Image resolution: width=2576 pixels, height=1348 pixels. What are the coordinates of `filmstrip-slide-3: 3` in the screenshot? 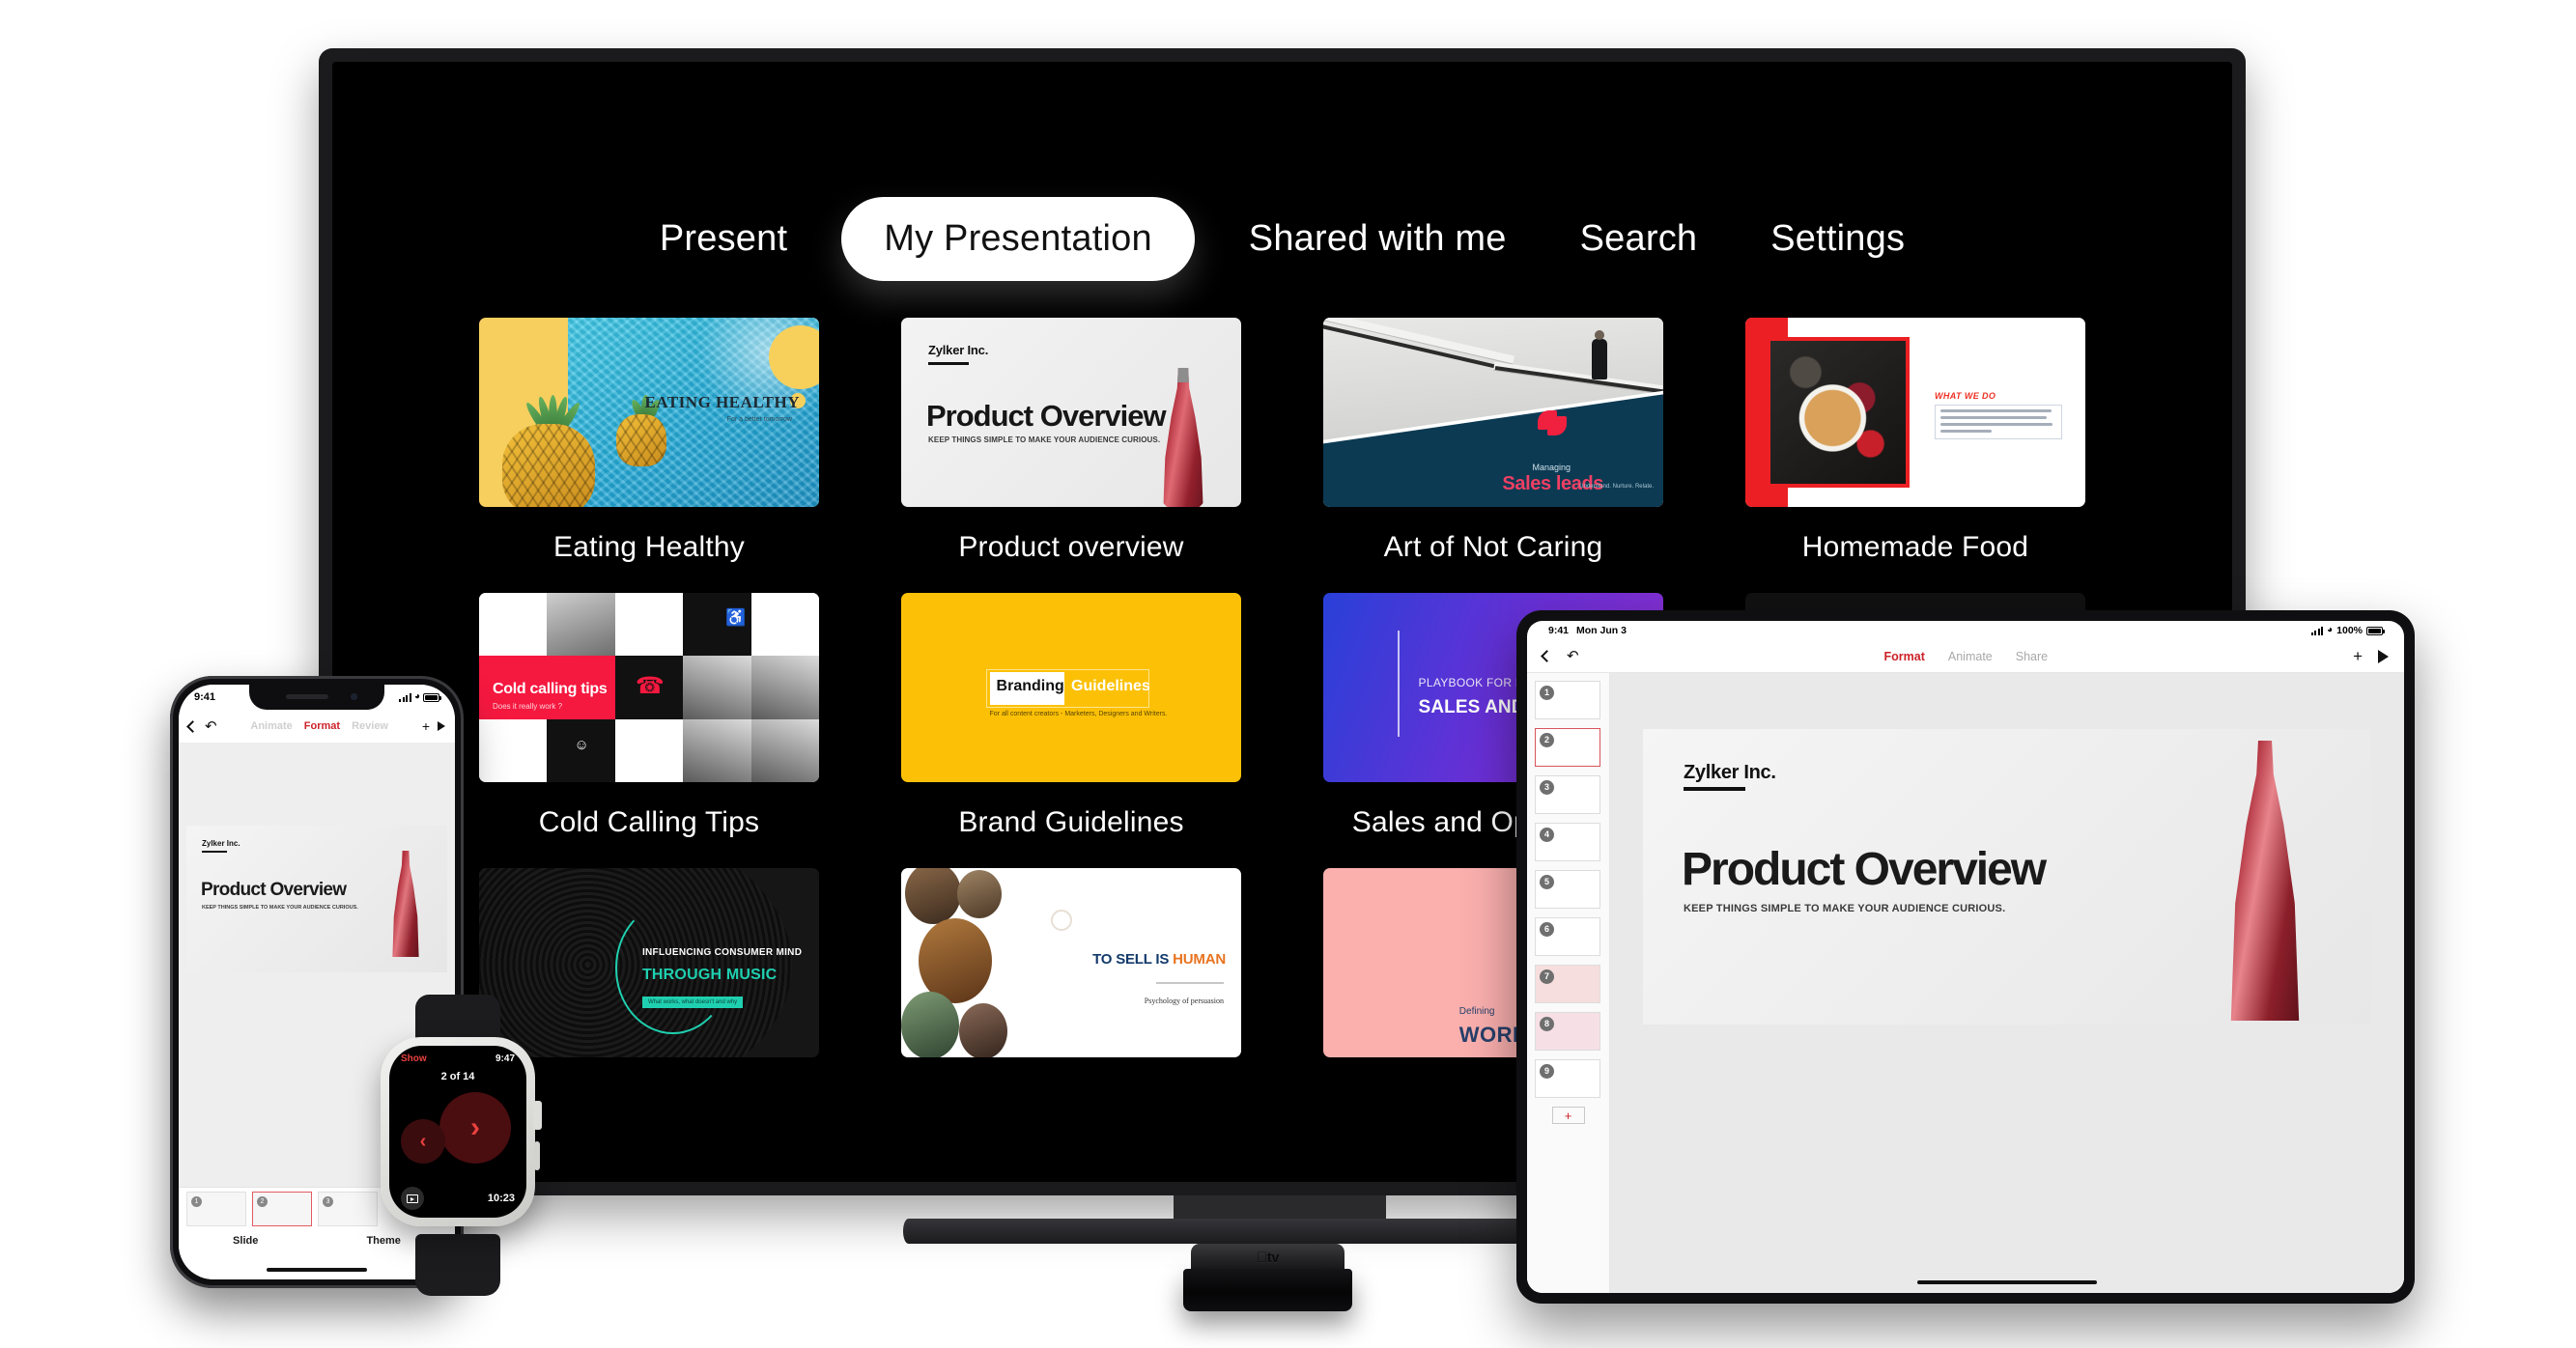 It's located at (348, 1208).